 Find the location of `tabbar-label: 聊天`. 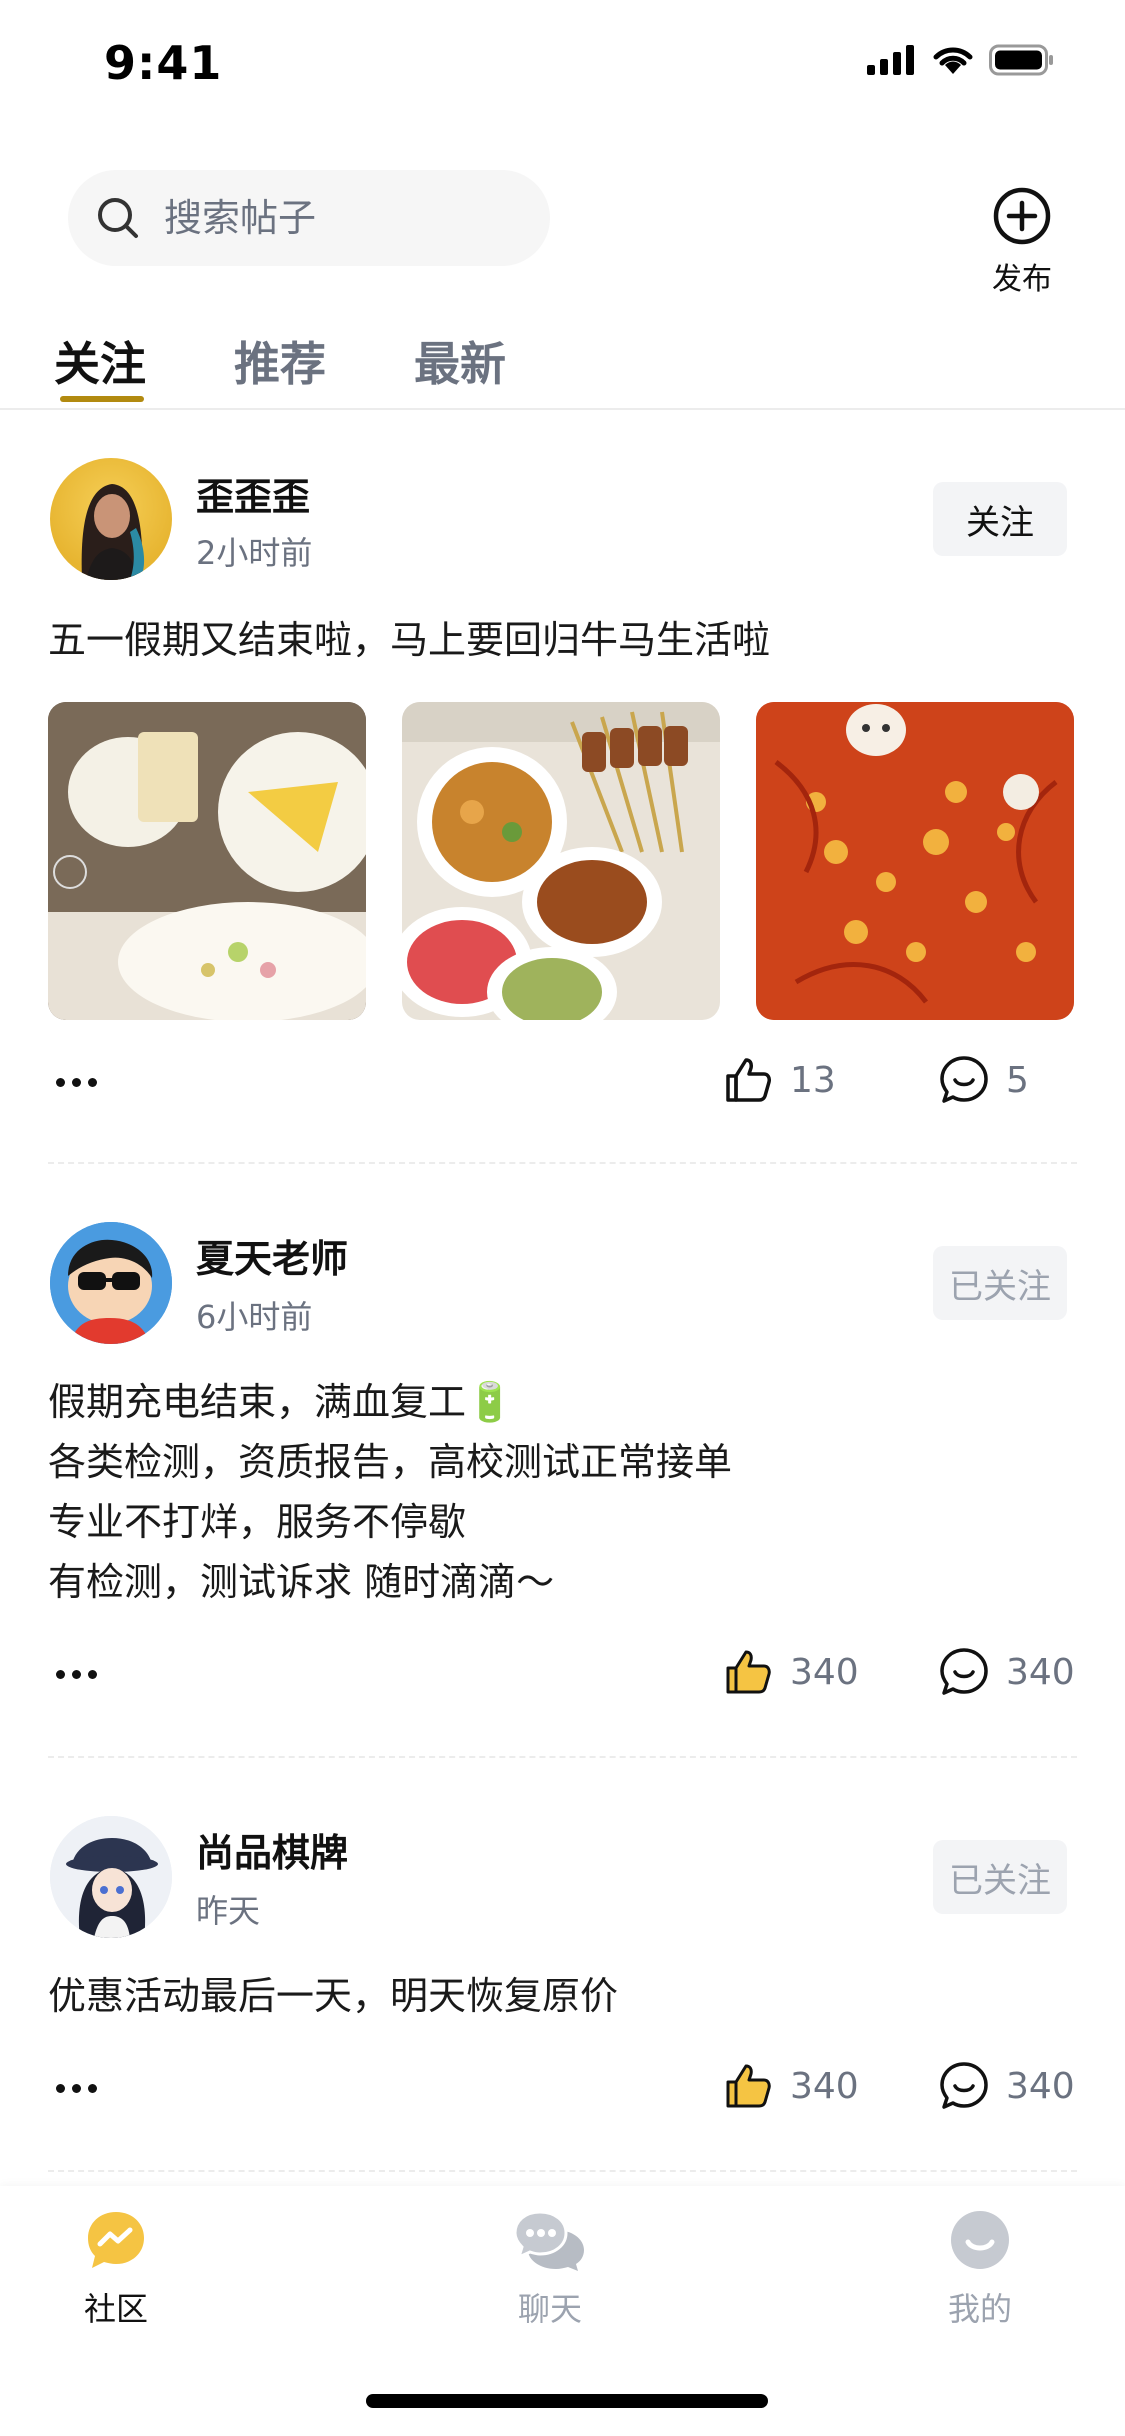

tabbar-label: 聊天 is located at coordinates (549, 2309).